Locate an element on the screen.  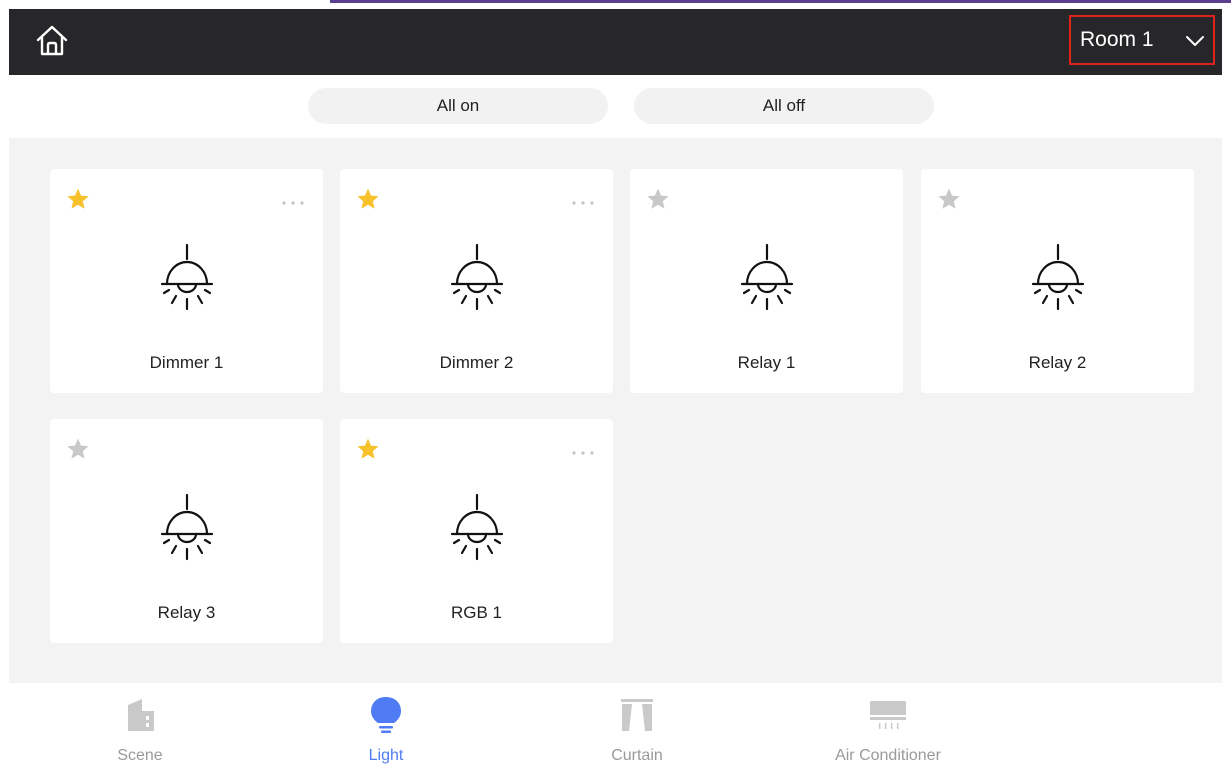
room-label: Room 1 is located at coordinates (1117, 39).